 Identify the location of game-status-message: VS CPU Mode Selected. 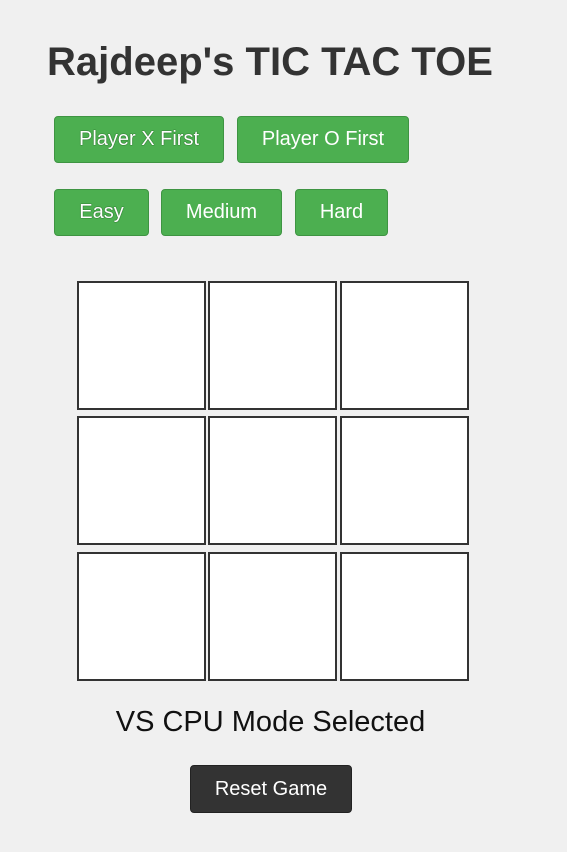
(270, 722).